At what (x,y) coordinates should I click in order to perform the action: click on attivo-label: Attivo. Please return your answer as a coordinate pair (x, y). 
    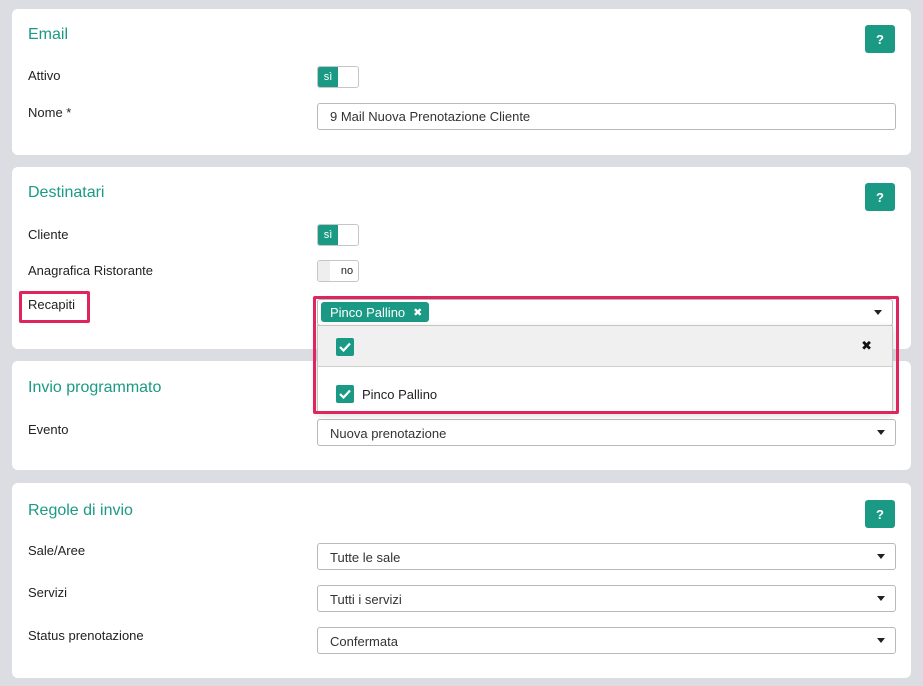
    Looking at the image, I should click on (44, 75).